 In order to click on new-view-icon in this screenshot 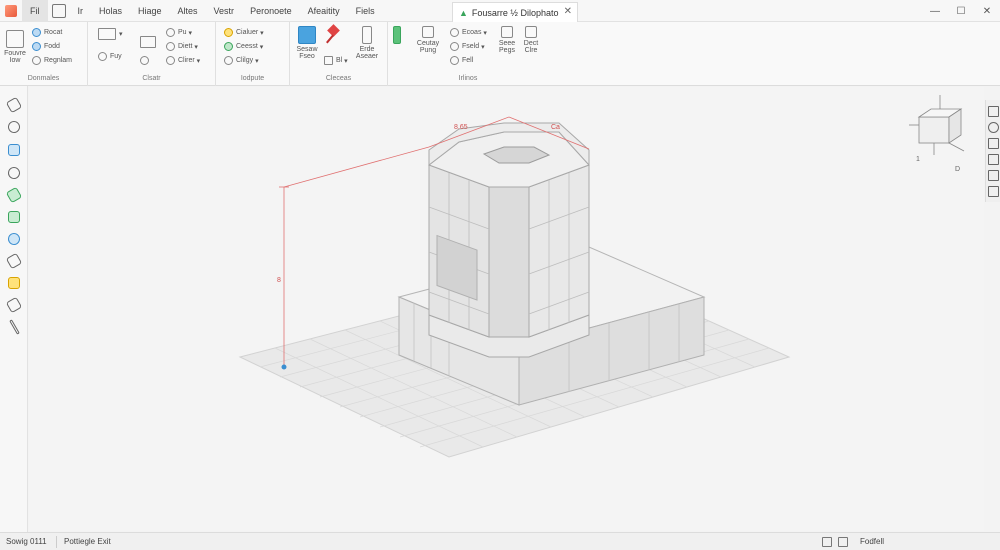, I will do `click(15, 39)`.